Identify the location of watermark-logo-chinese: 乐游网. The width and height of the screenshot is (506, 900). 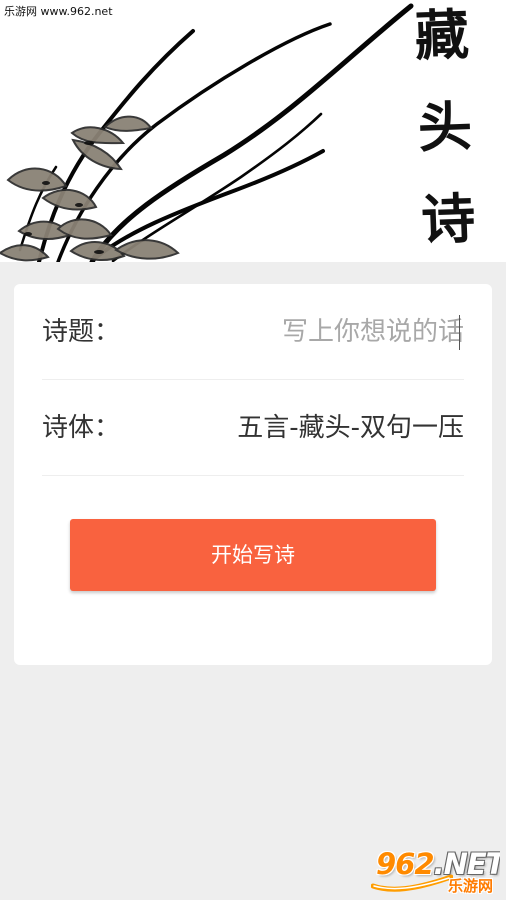
(470, 886).